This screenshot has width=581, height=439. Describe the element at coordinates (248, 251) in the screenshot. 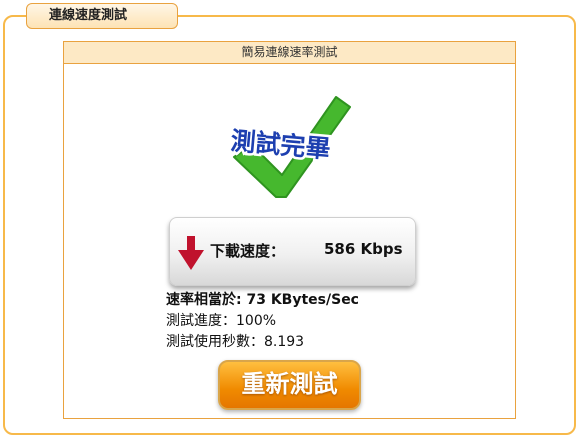

I see `download-speed-label: 下載速度：` at that location.